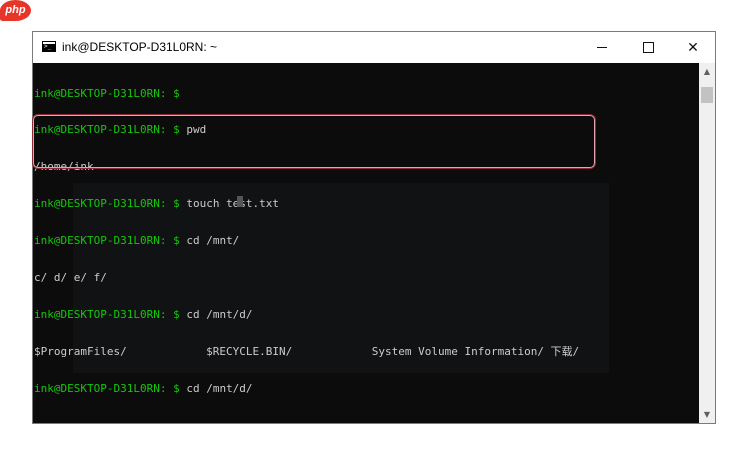 The image size is (749, 456). What do you see at coordinates (707, 71) in the screenshot?
I see `arrow-up-icon: ▲` at bounding box center [707, 71].